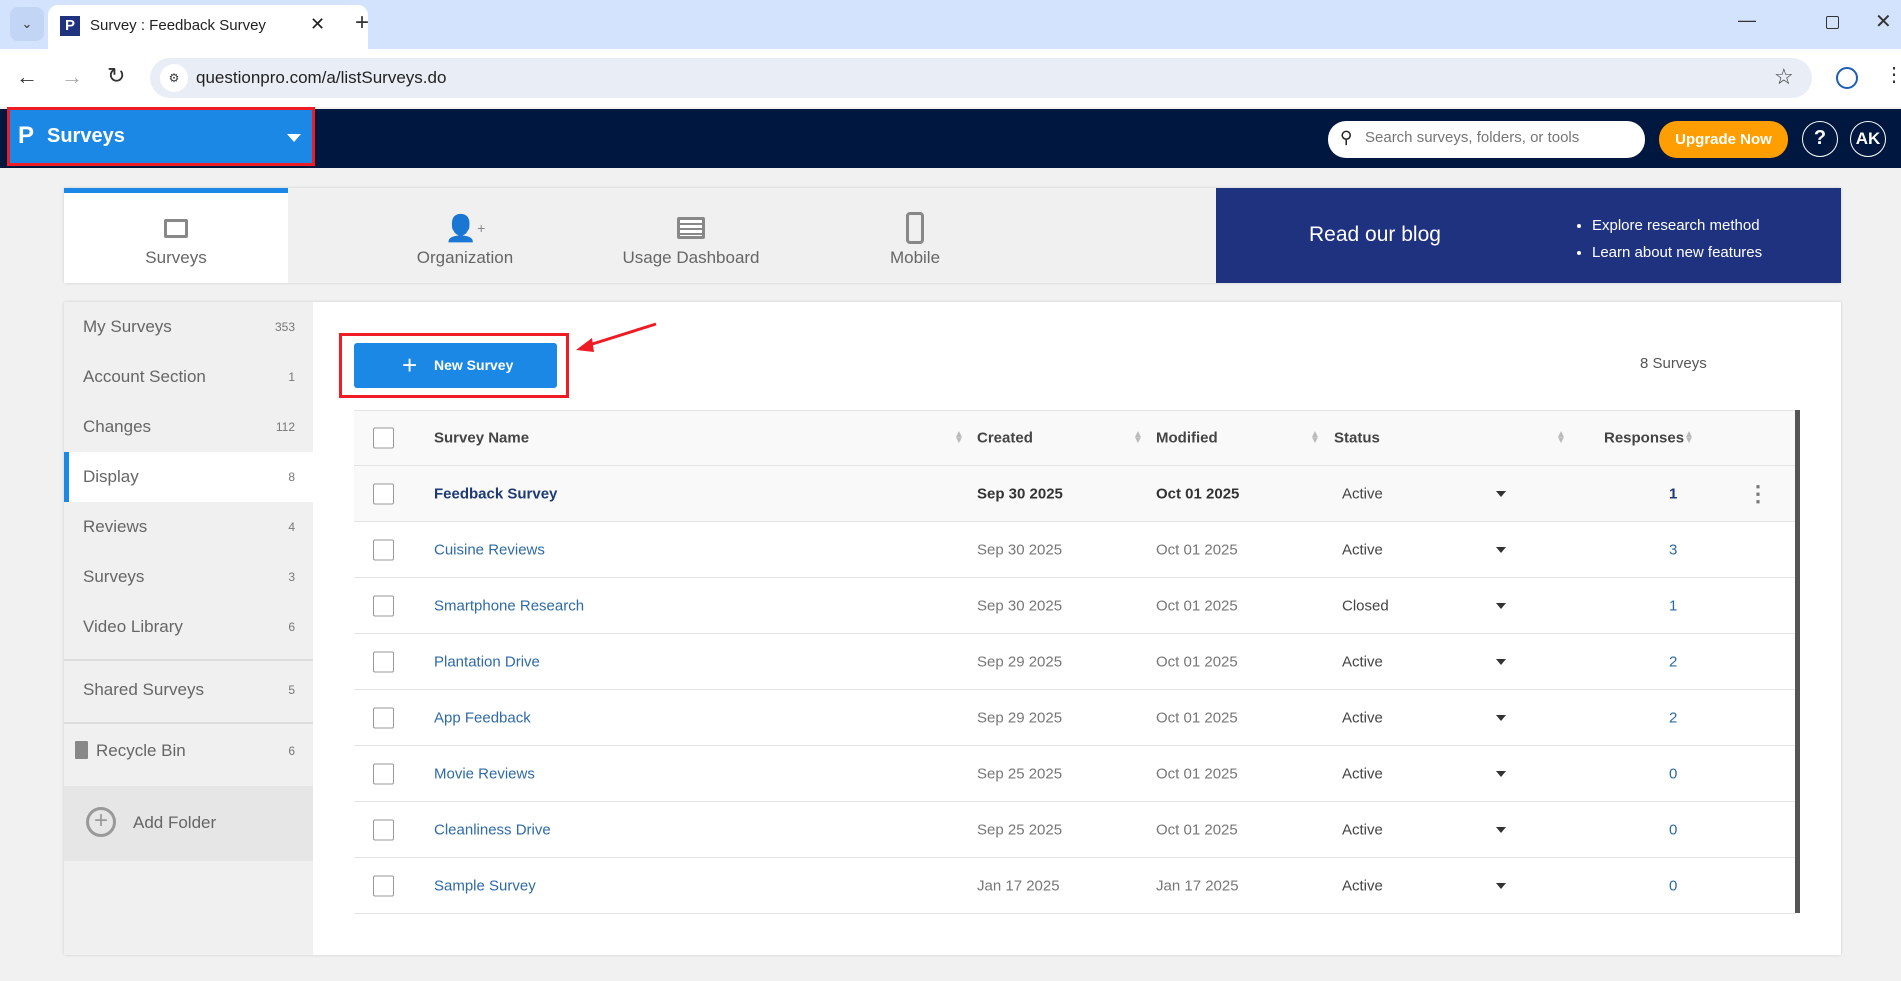 The height and width of the screenshot is (981, 1901). I want to click on close-tab-icon: ✕, so click(317, 24).